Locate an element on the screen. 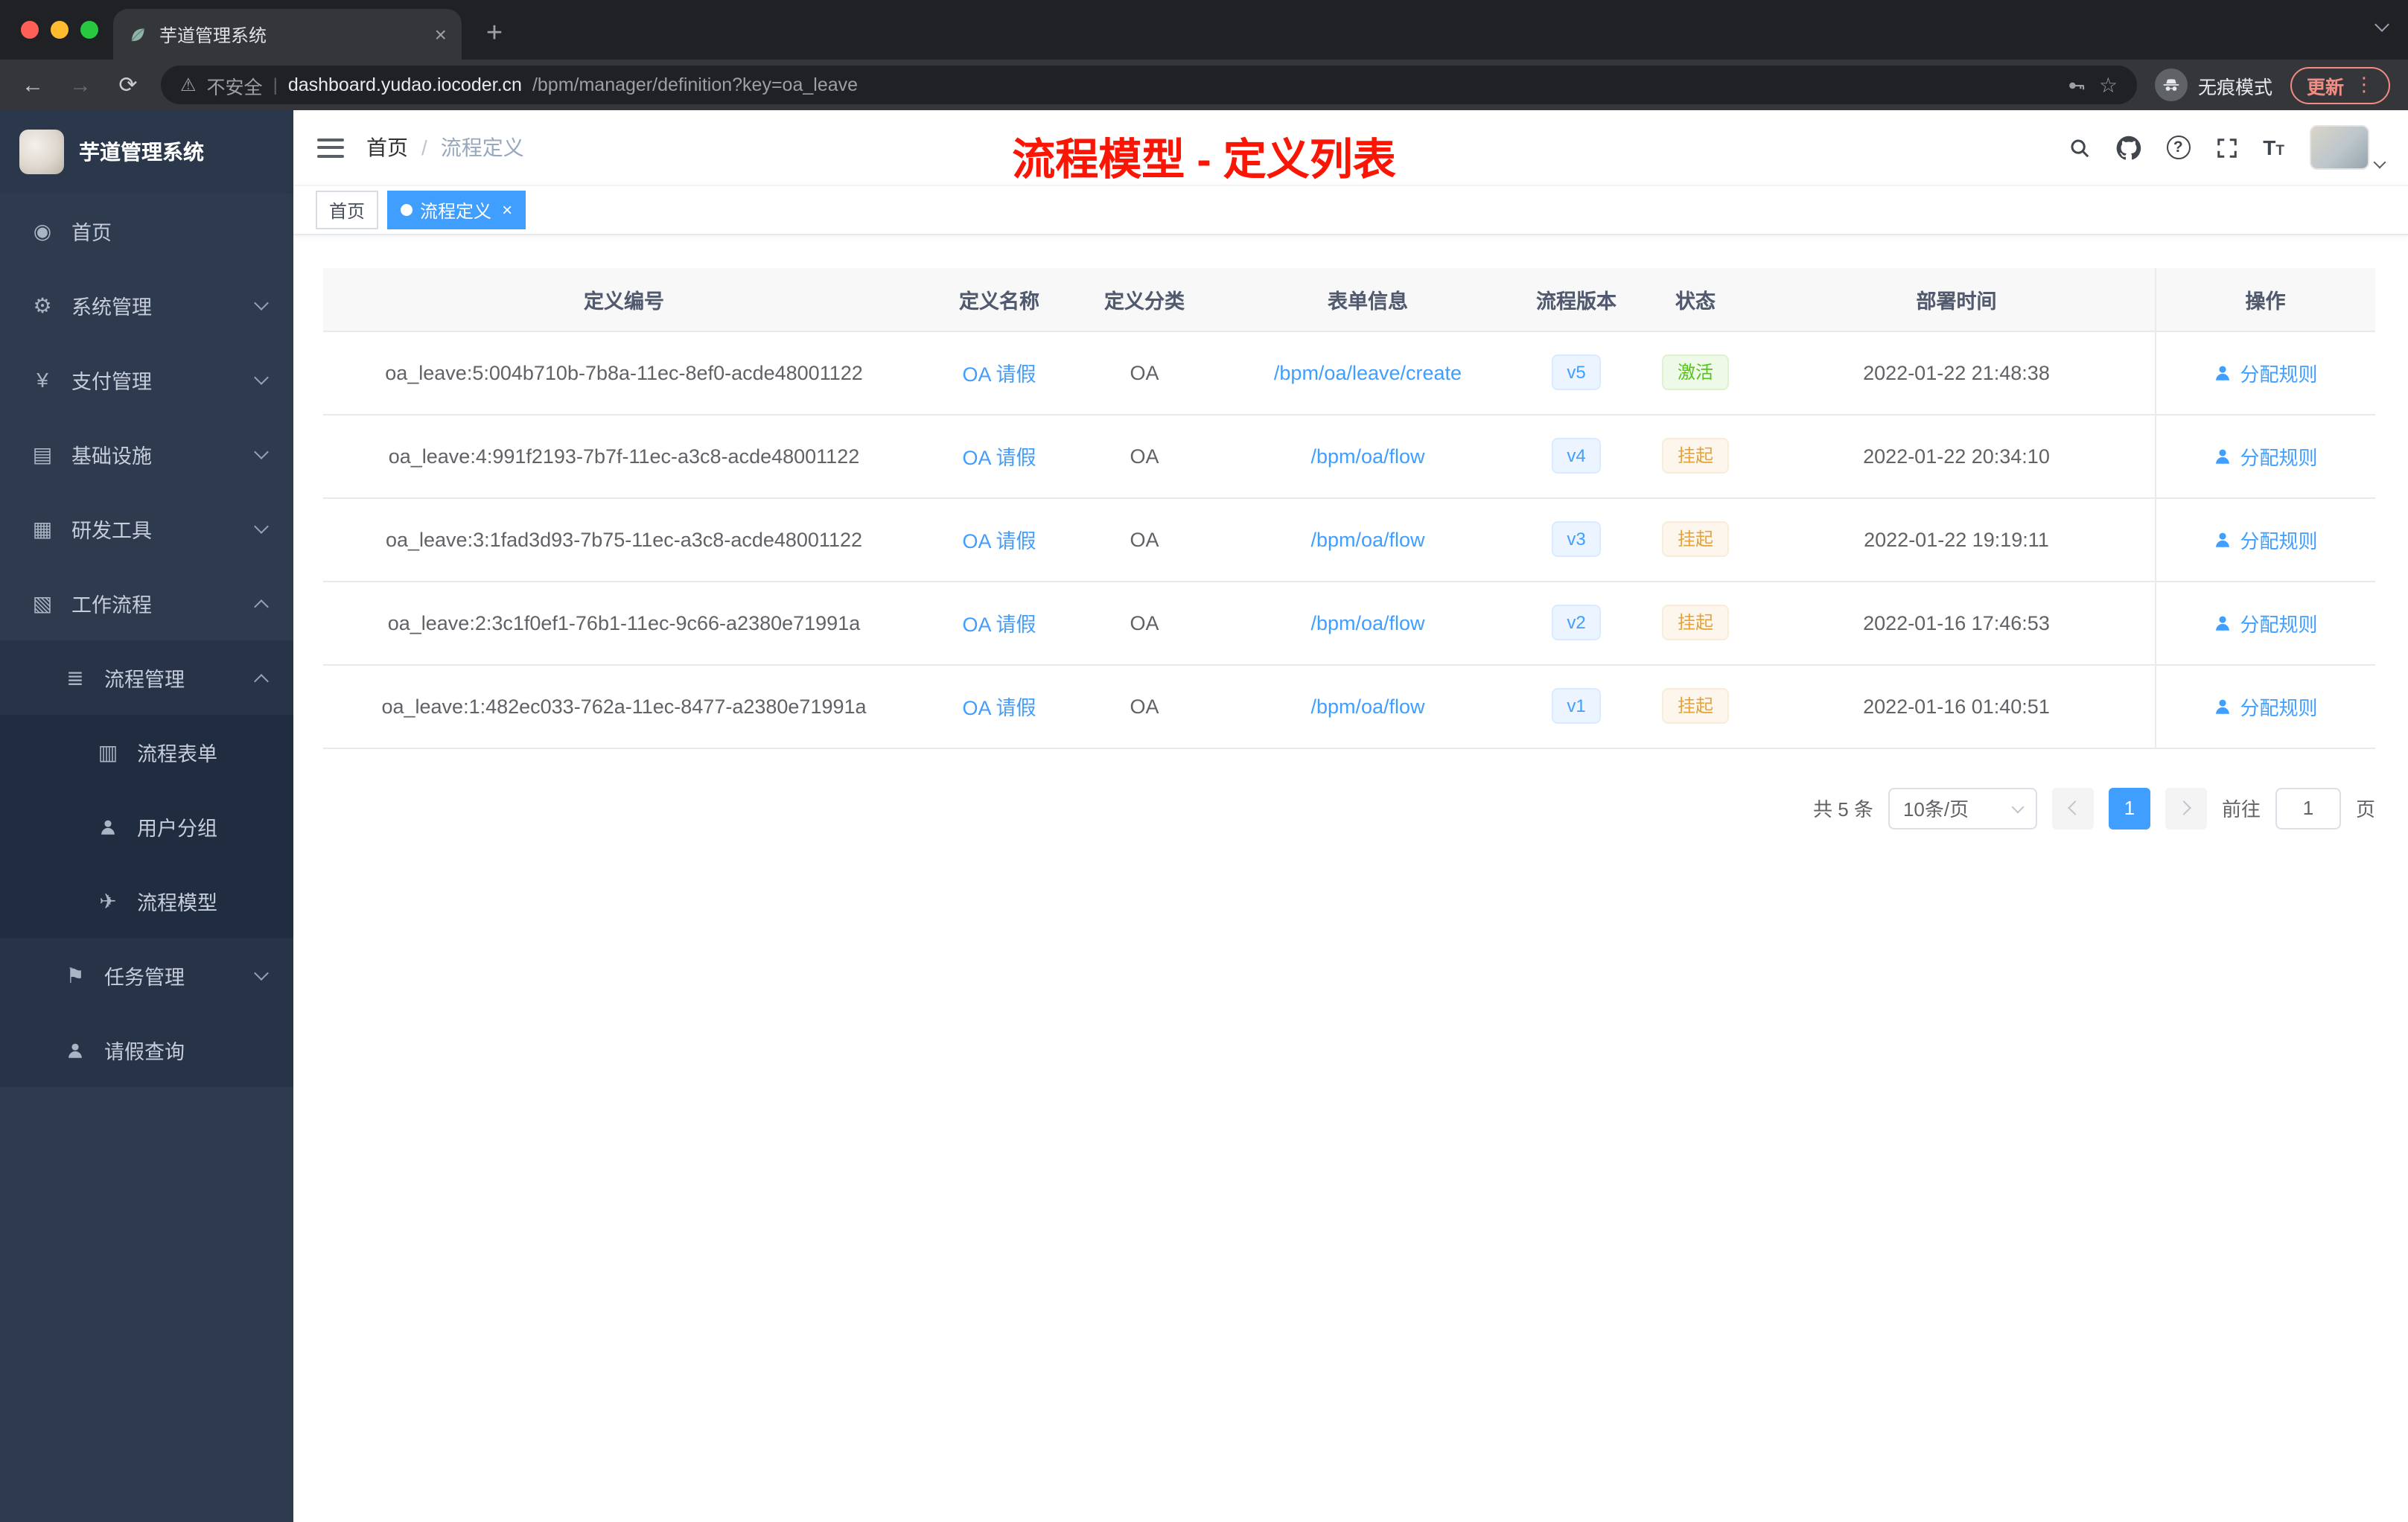 This screenshot has width=2408, height=1522. sidebar-item-user-group: 用户分组 is located at coordinates (146, 826).